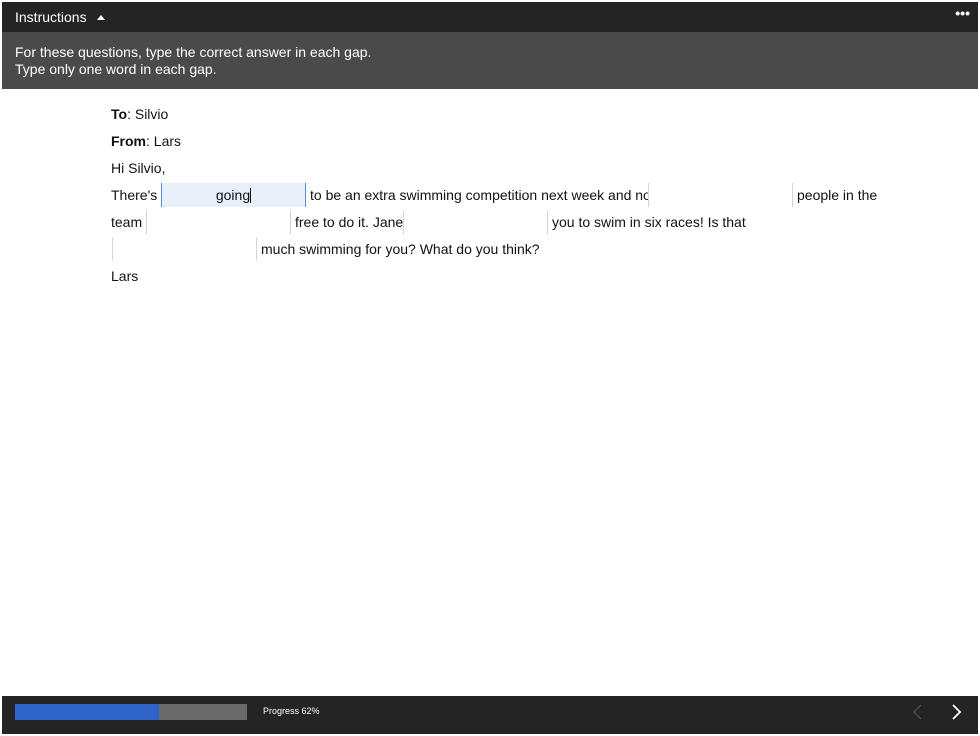 The height and width of the screenshot is (736, 980). I want to click on caret-up-icon, so click(100, 17).